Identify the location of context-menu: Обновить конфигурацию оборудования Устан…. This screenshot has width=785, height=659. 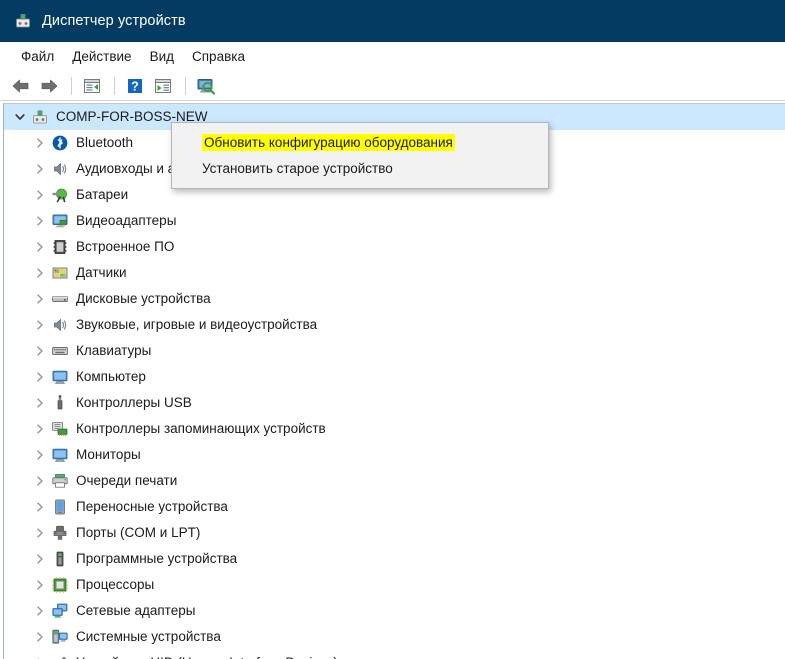
(360, 155).